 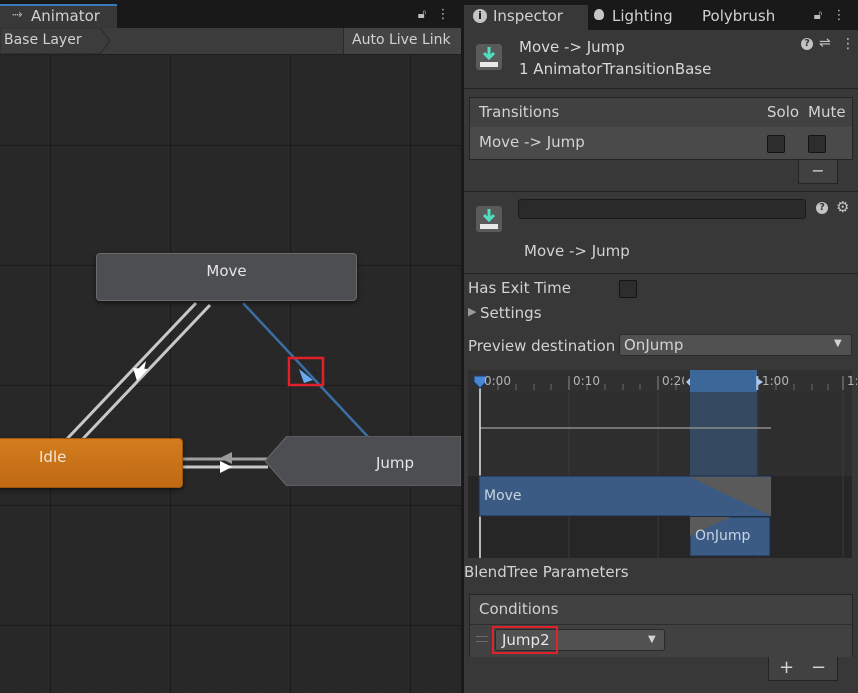 What do you see at coordinates (525, 640) in the screenshot?
I see `condition-highlight` at bounding box center [525, 640].